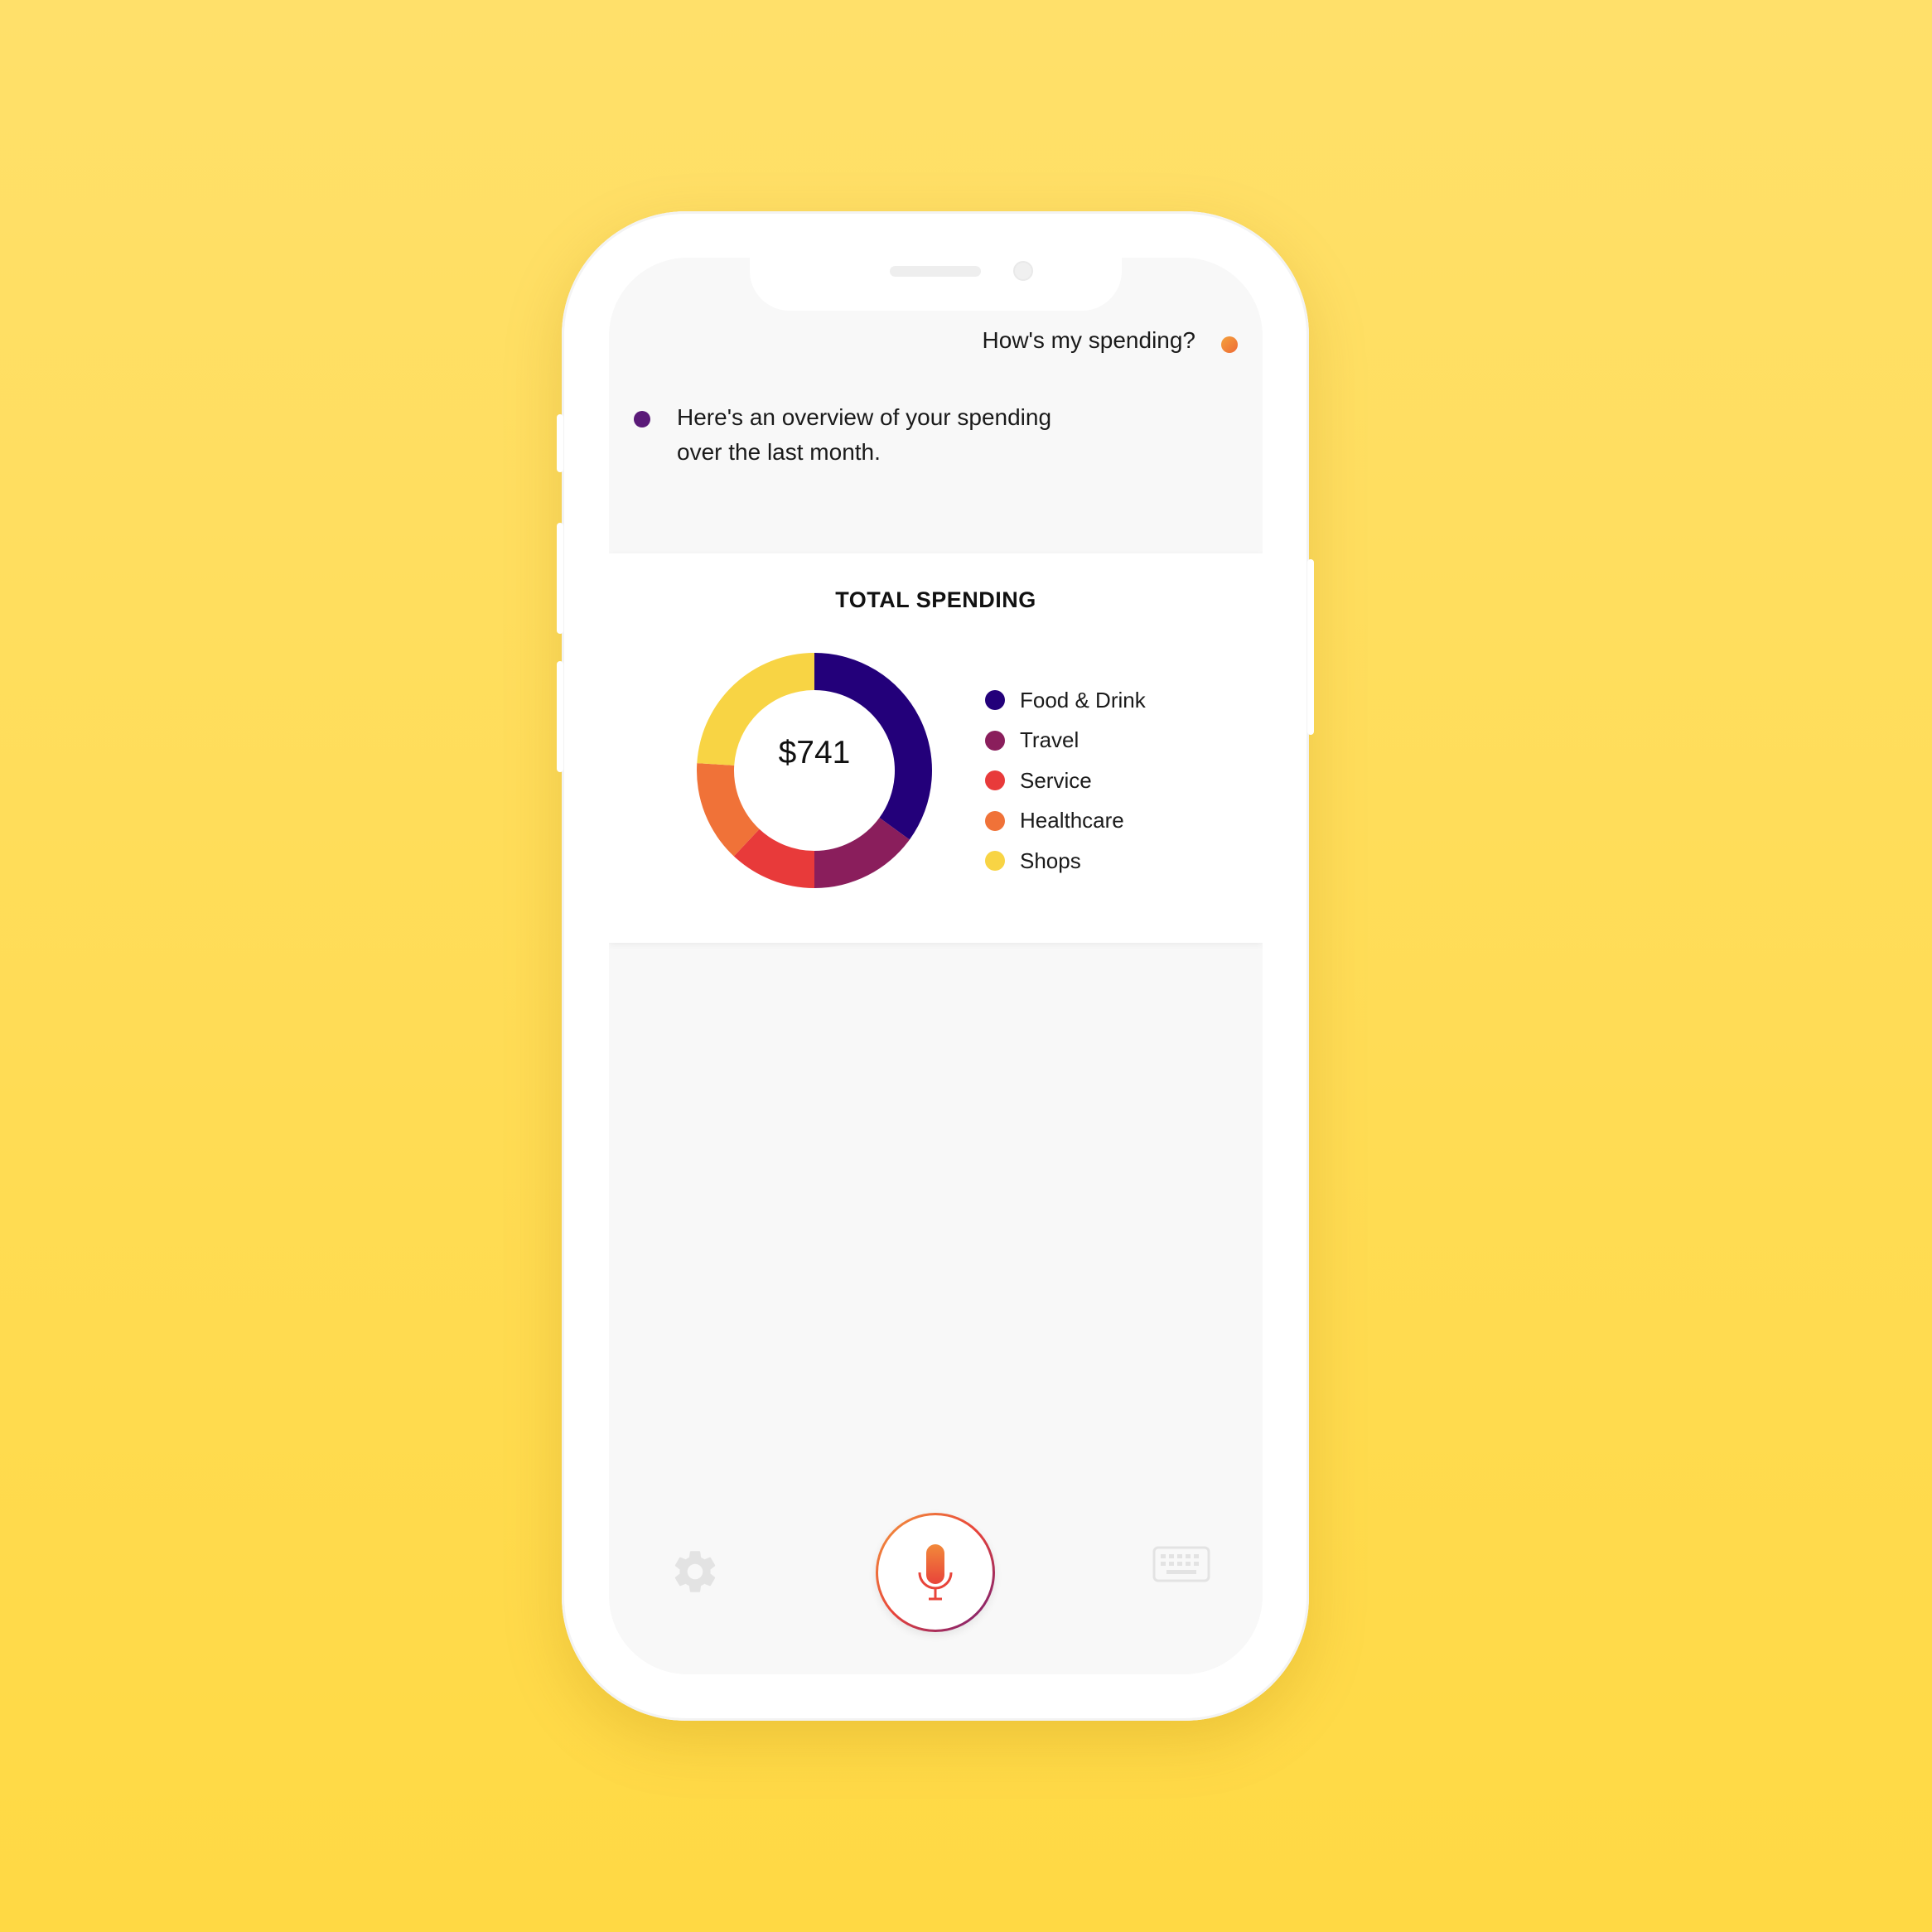 This screenshot has height=1932, width=1932. What do you see at coordinates (642, 419) in the screenshot?
I see `assistant-indicator-dot` at bounding box center [642, 419].